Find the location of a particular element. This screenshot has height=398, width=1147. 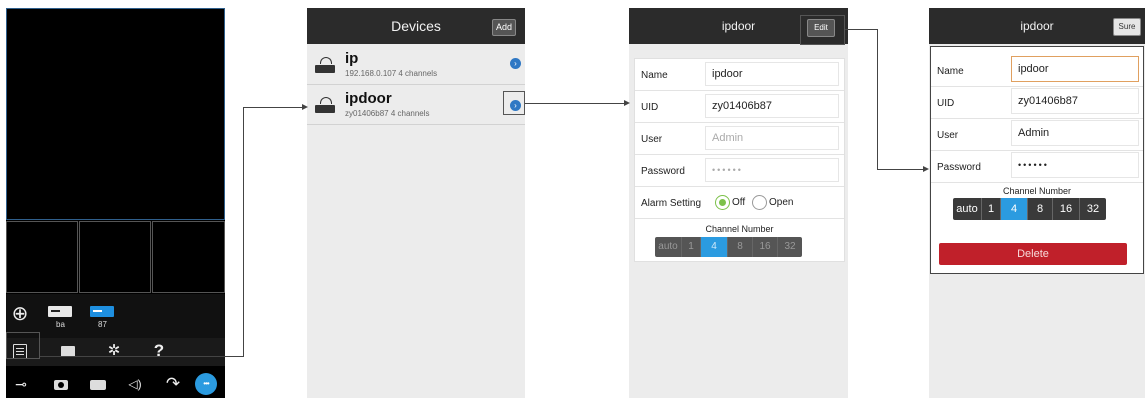

field-label: Alarm Setting is located at coordinates (671, 203).